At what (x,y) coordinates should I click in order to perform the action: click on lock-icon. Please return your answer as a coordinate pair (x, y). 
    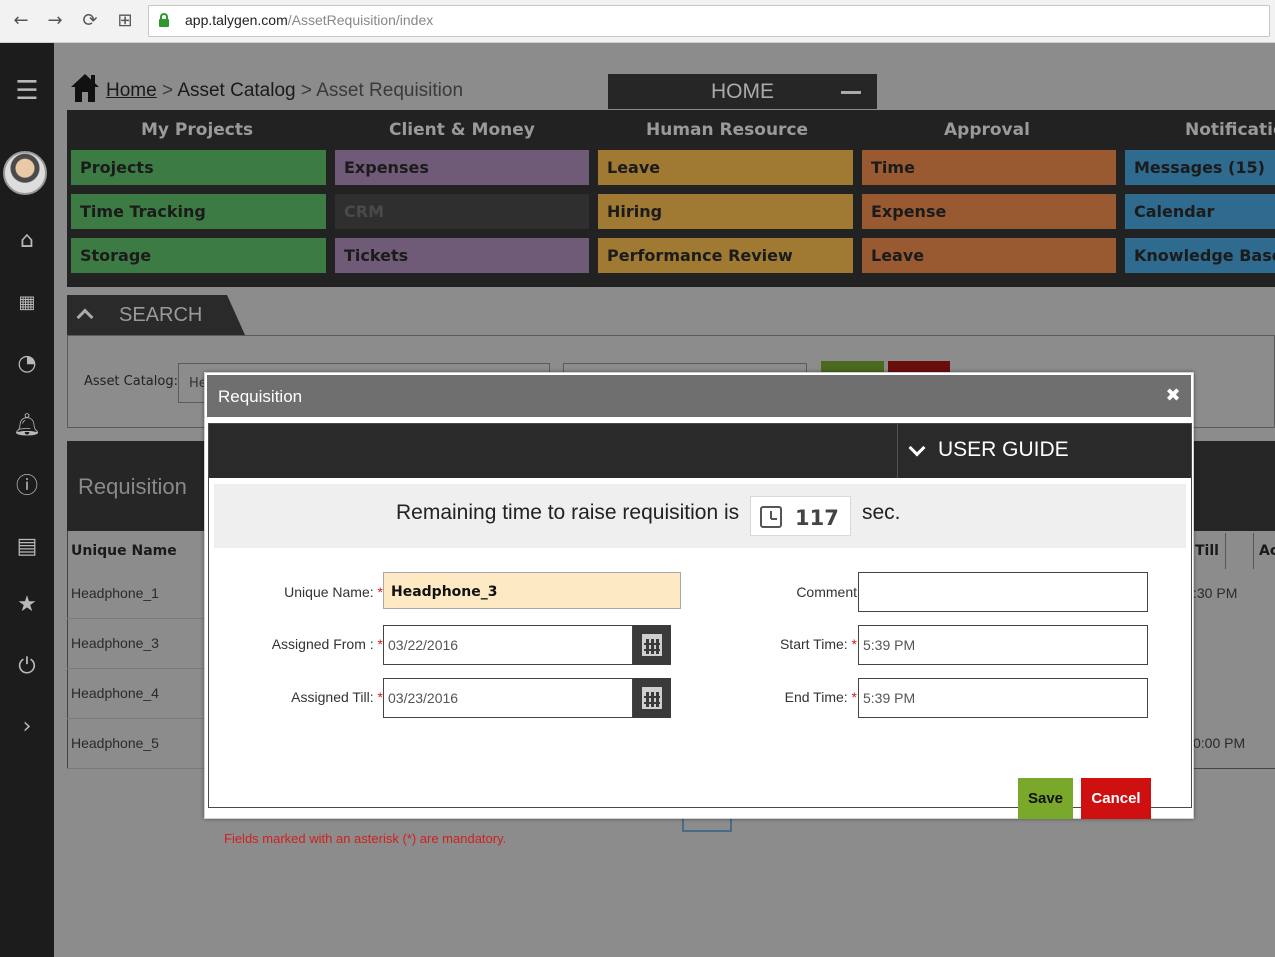
    Looking at the image, I should click on (164, 20).